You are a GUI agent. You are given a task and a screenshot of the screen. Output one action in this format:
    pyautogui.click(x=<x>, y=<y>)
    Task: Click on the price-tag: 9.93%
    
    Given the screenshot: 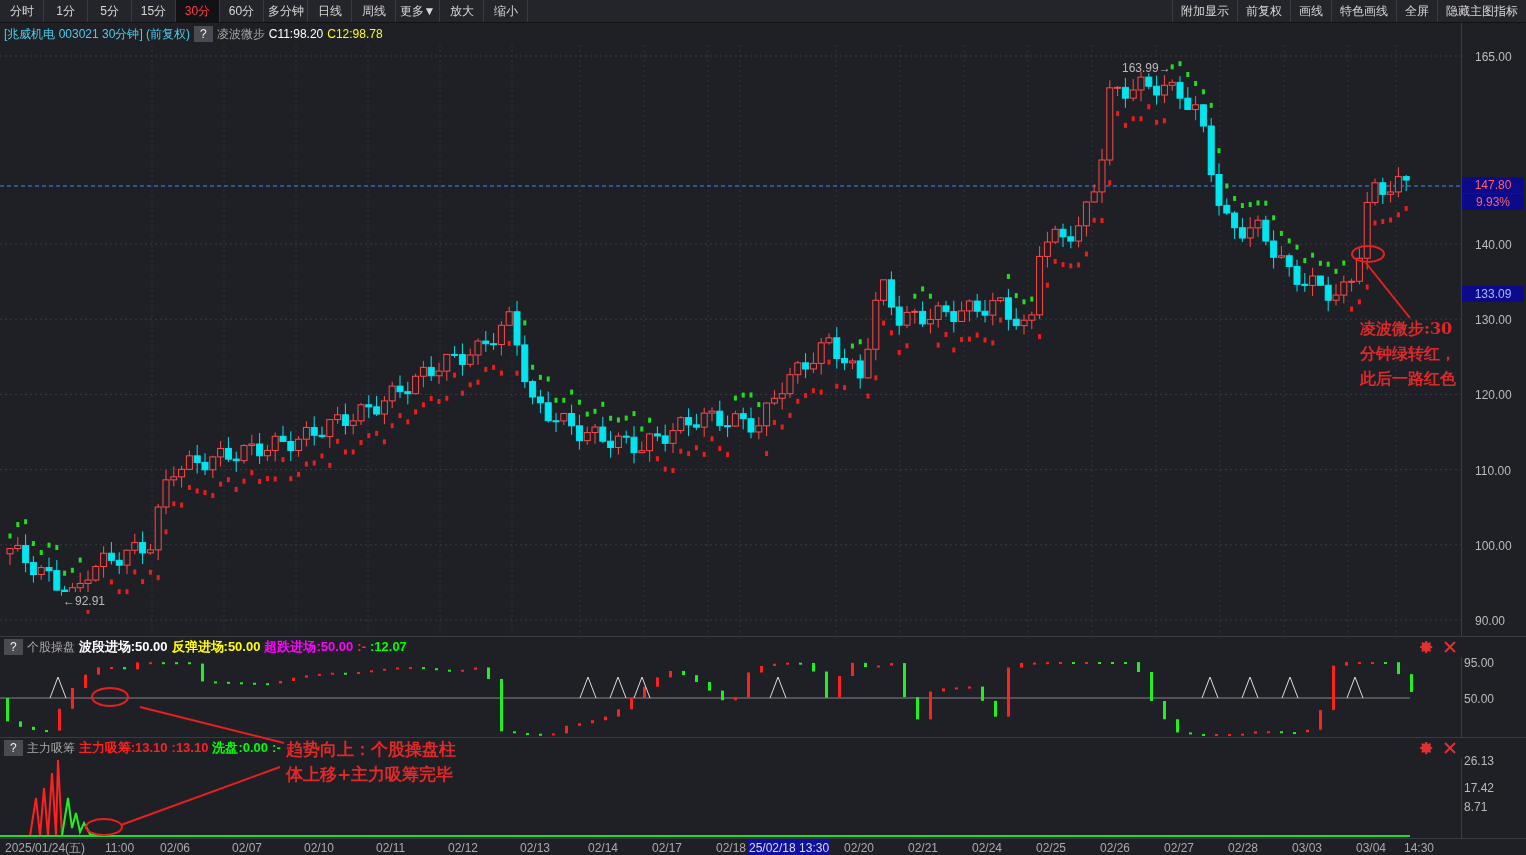 What is the action you would take?
    pyautogui.click(x=1493, y=202)
    